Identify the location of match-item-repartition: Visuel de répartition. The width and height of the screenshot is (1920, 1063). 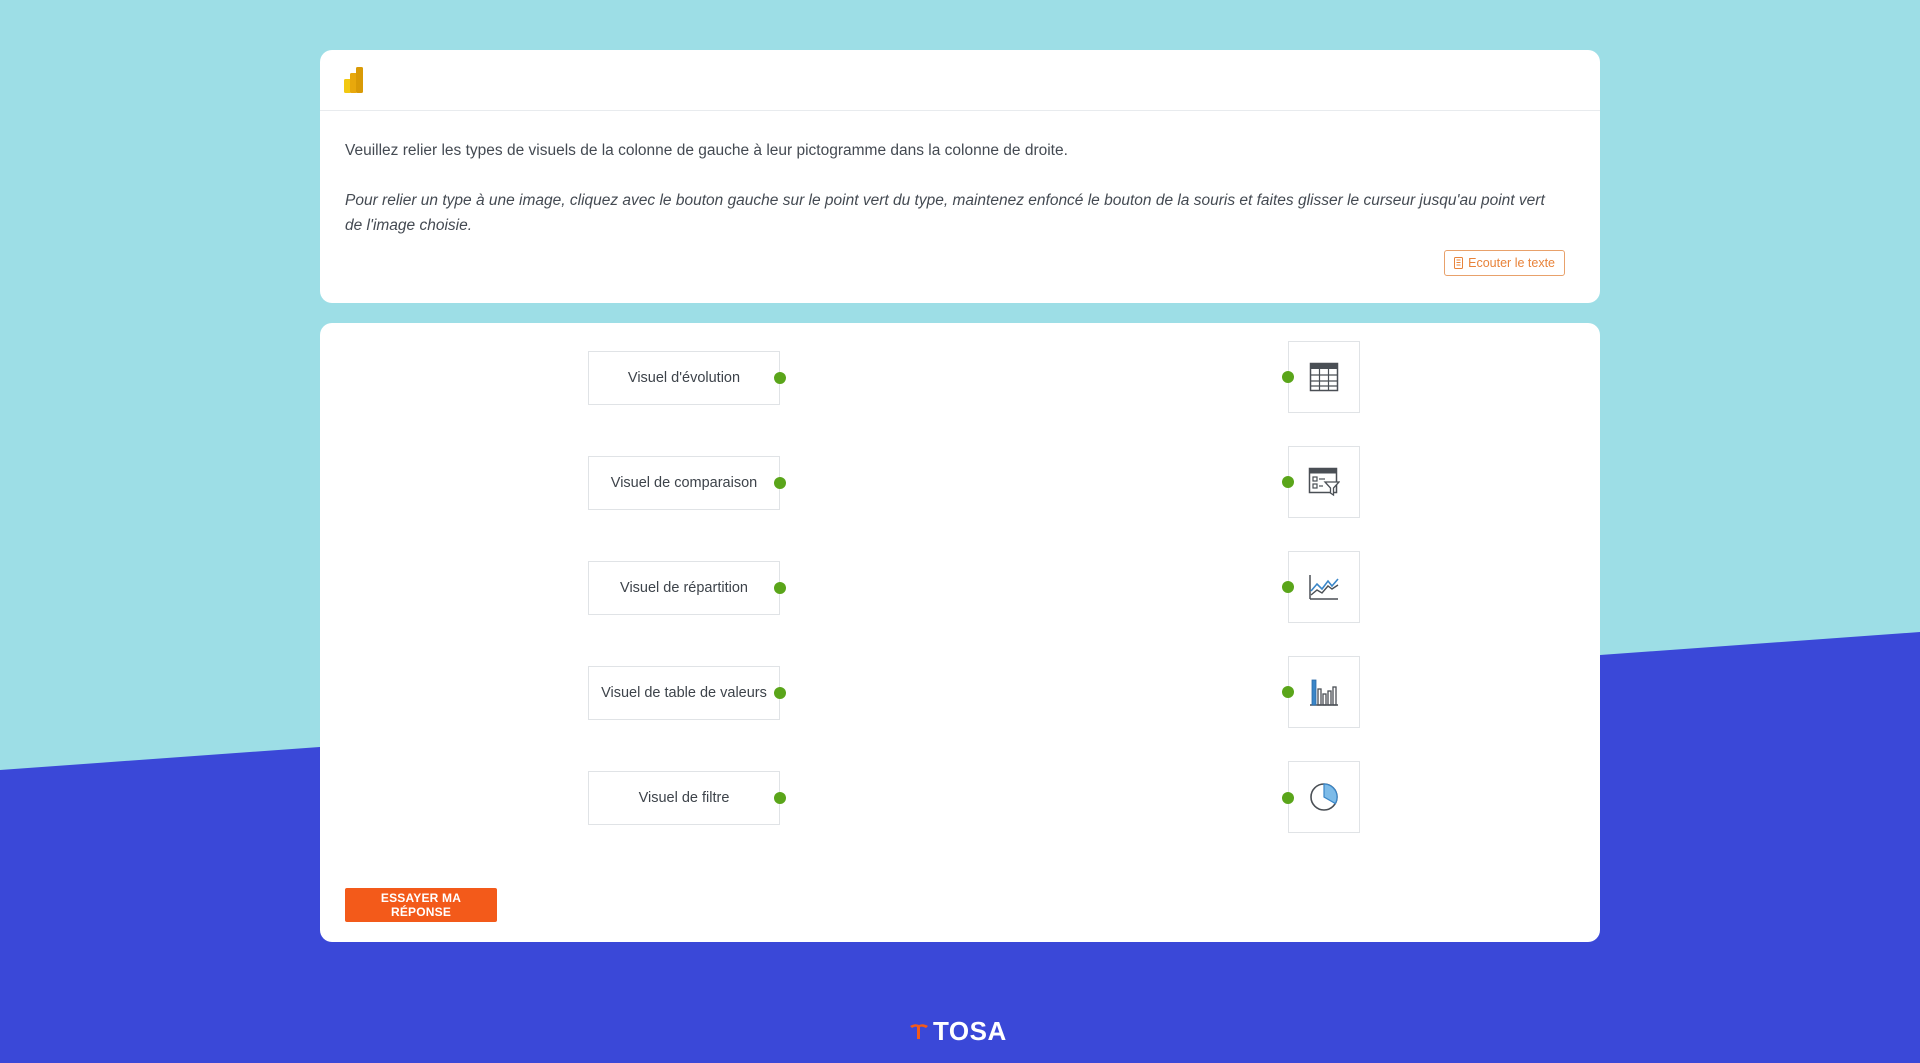
(684, 588).